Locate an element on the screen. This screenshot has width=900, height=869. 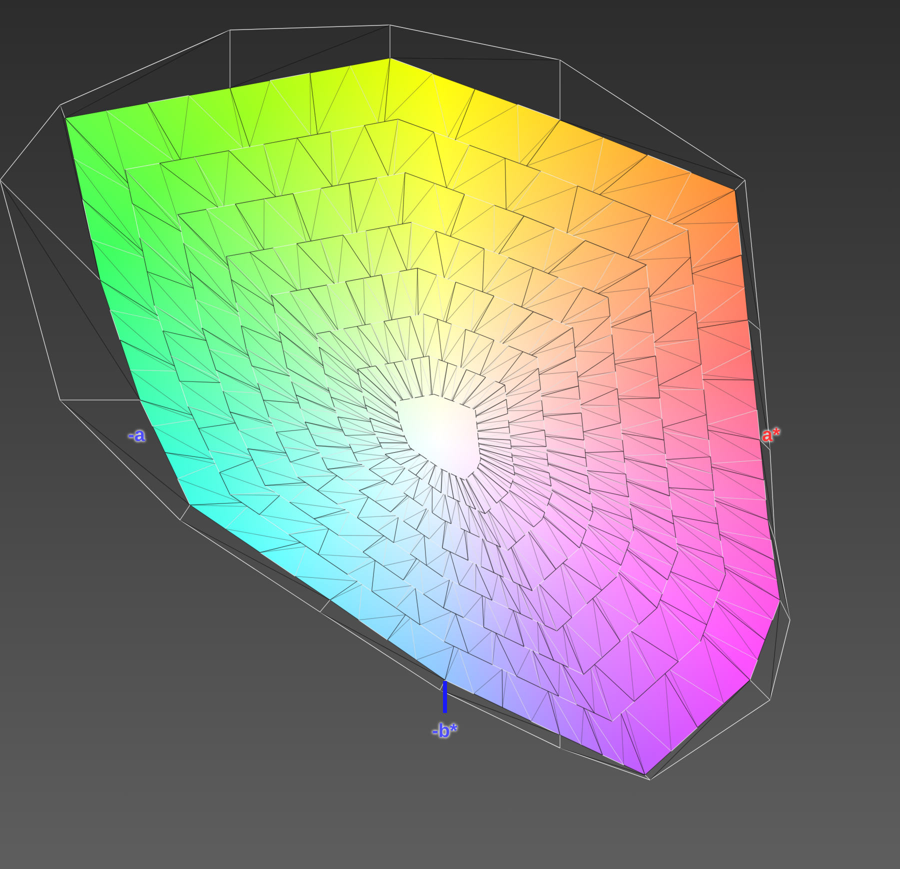
axis-label: -a is located at coordinates (136, 435).